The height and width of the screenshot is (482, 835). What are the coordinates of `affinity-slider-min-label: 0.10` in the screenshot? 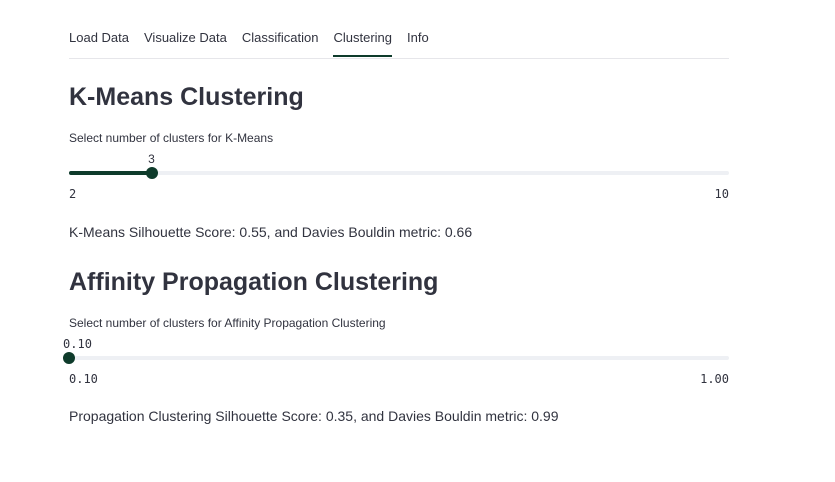 It's located at (83, 379).